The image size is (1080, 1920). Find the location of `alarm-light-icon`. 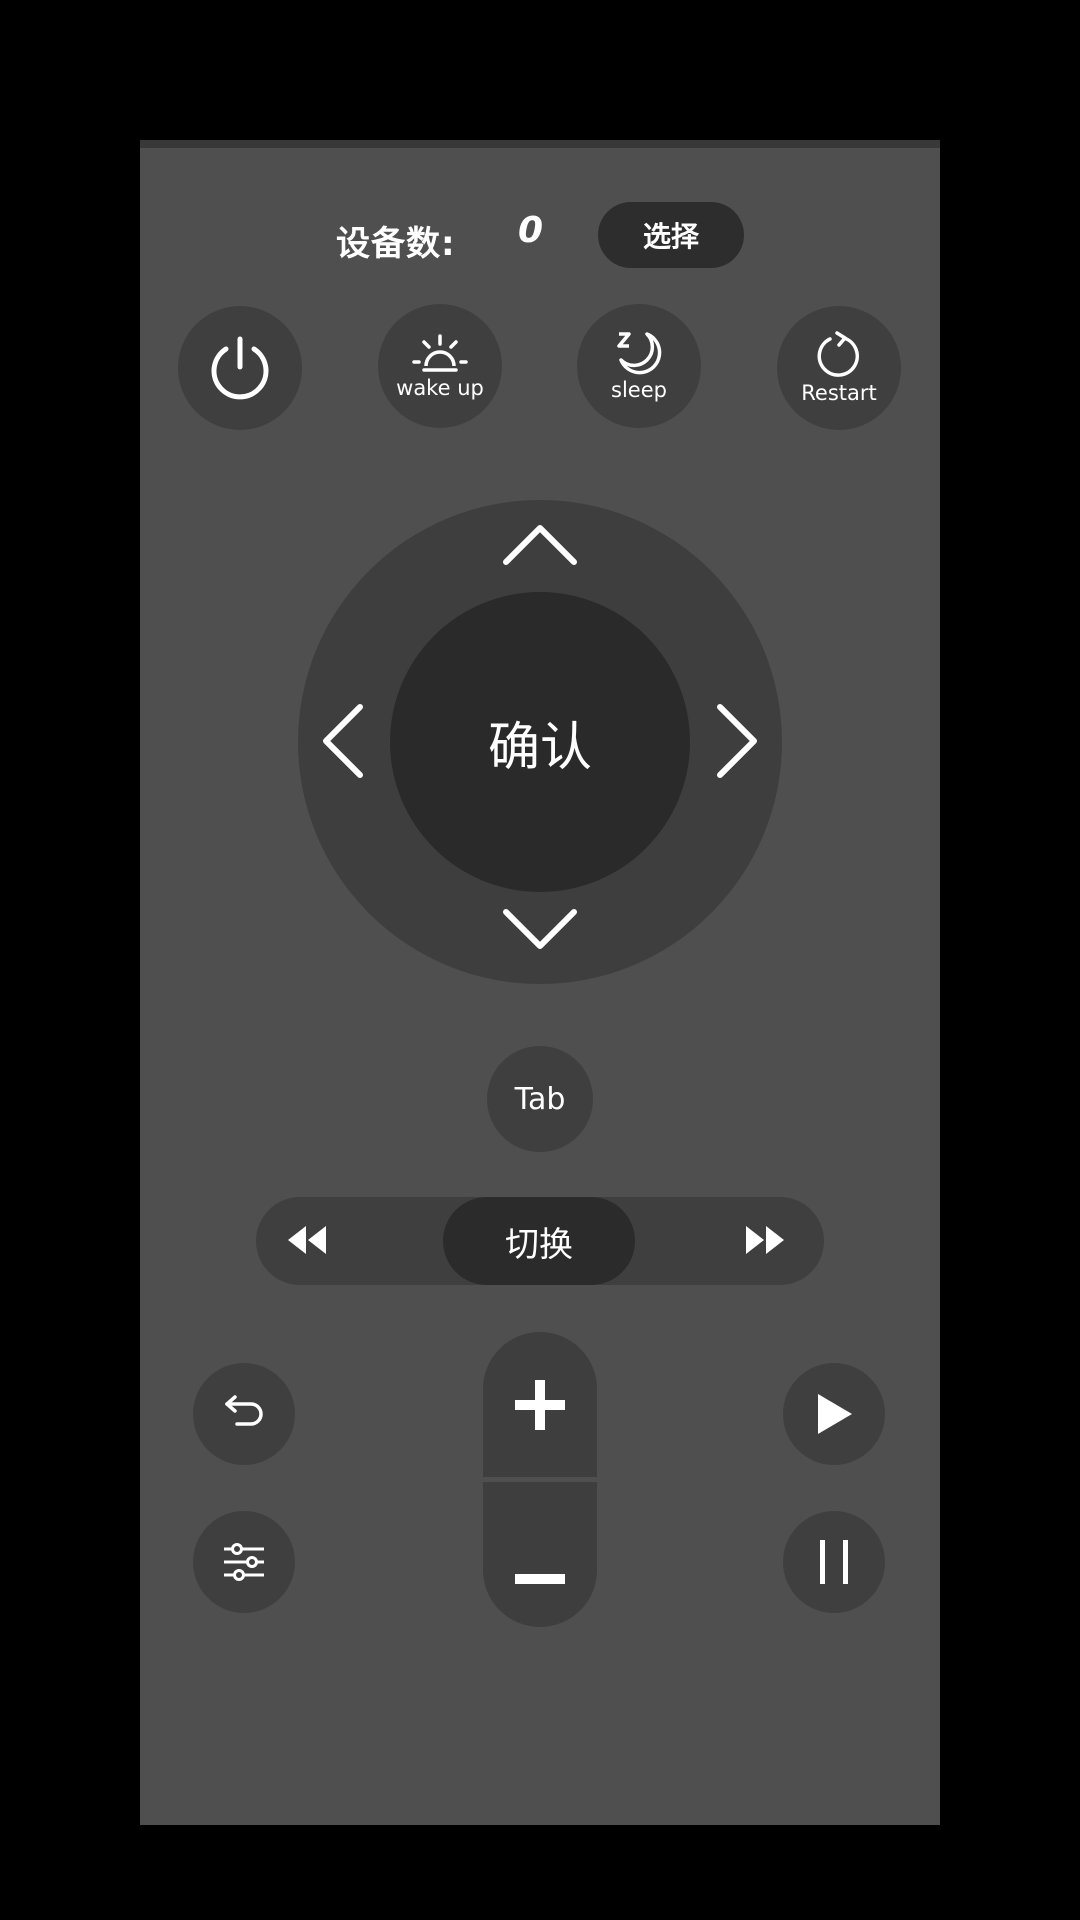

alarm-light-icon is located at coordinates (440, 353).